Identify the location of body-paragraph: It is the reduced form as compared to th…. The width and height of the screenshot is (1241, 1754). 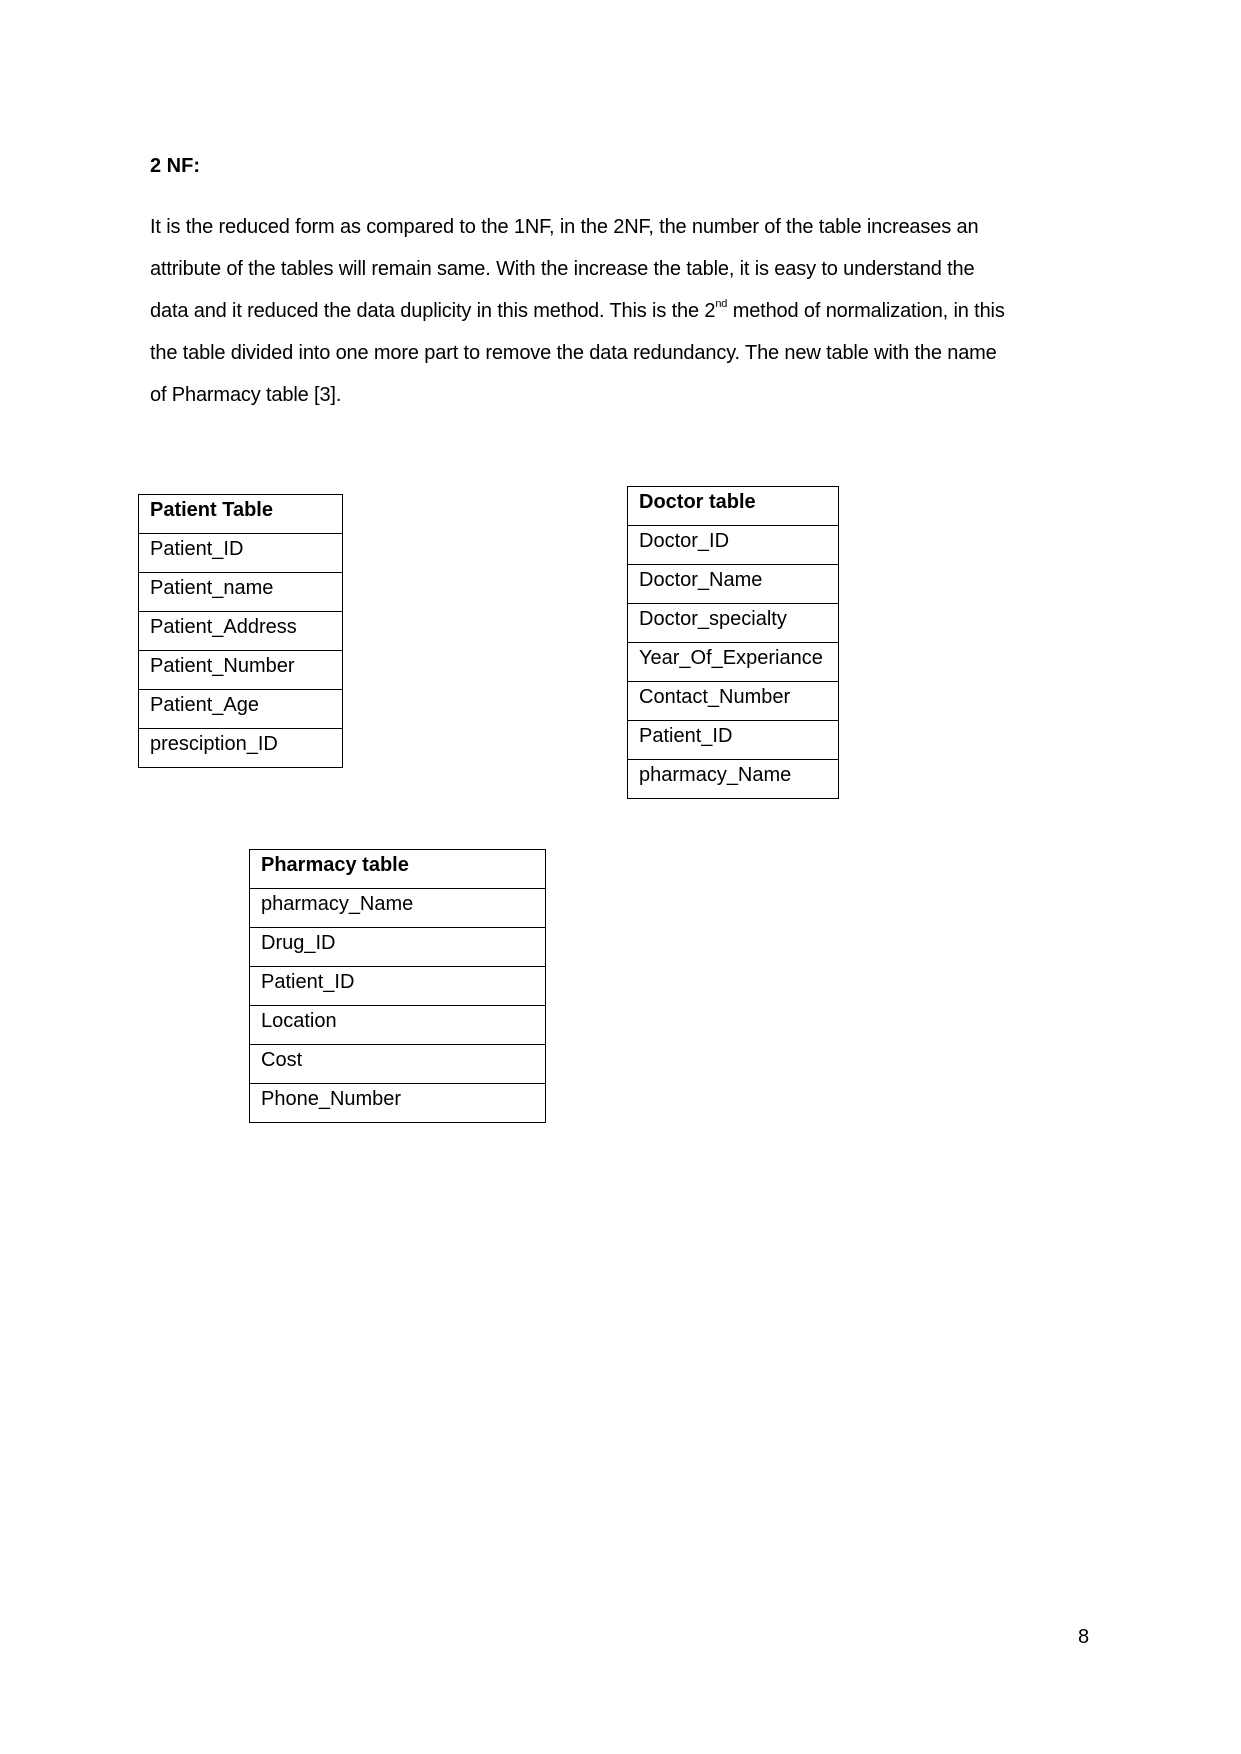
(617, 311).